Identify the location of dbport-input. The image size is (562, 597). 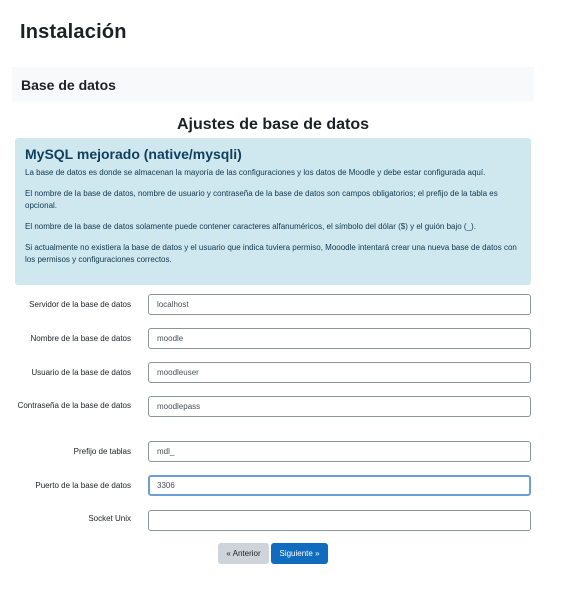
(339, 485).